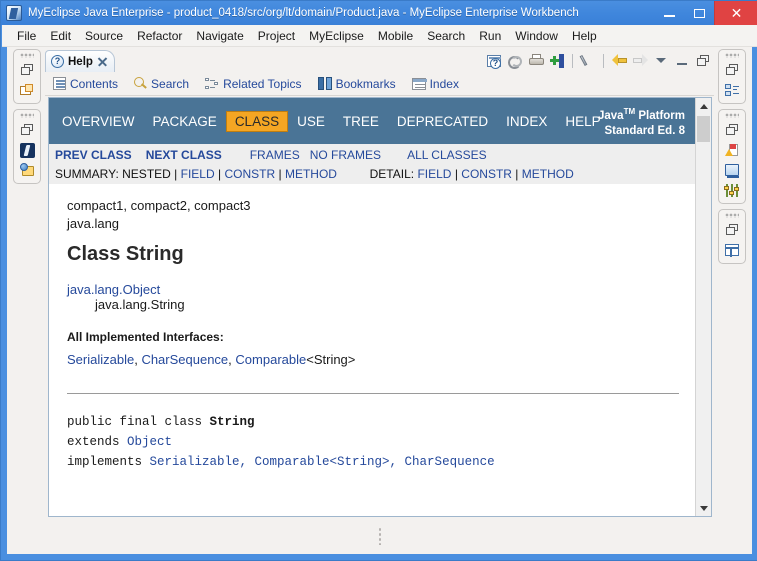  I want to click on menu-item-project: Project, so click(276, 36).